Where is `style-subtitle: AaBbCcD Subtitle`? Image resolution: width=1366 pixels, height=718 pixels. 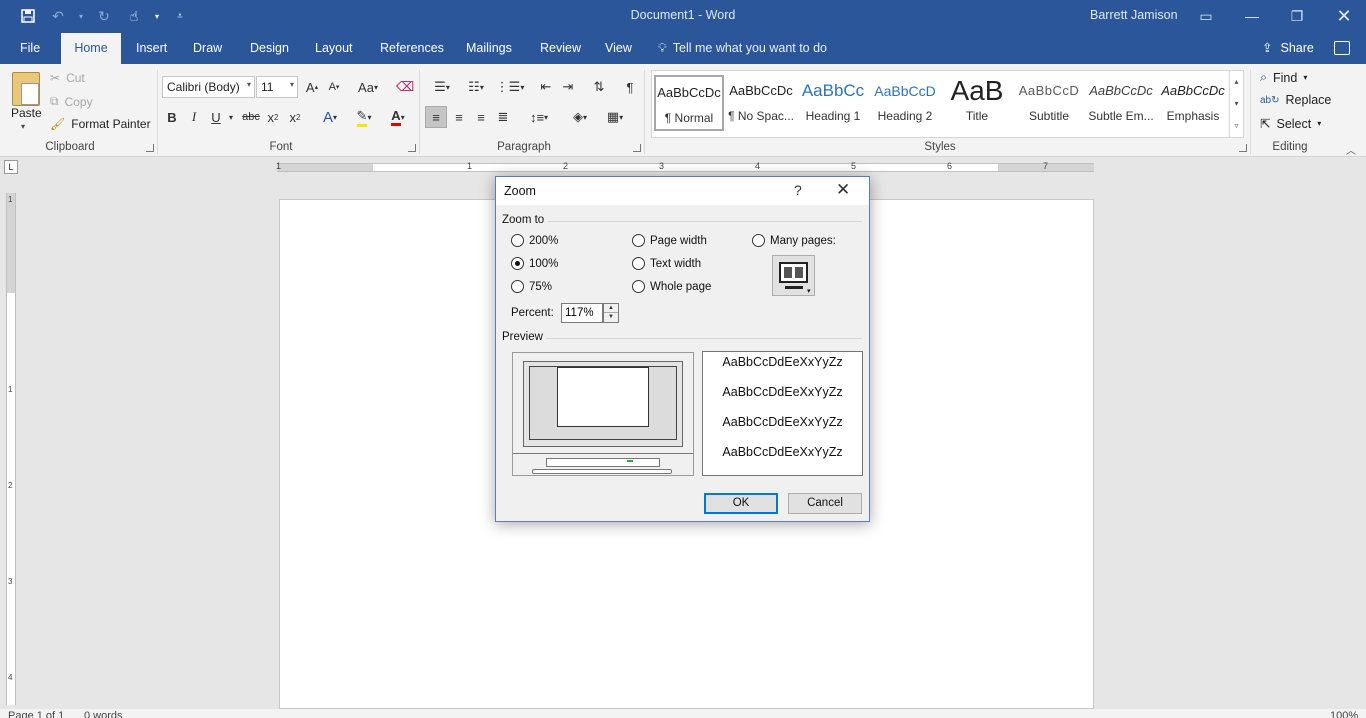
style-subtitle: AaBbCcD Subtitle is located at coordinates (1049, 103).